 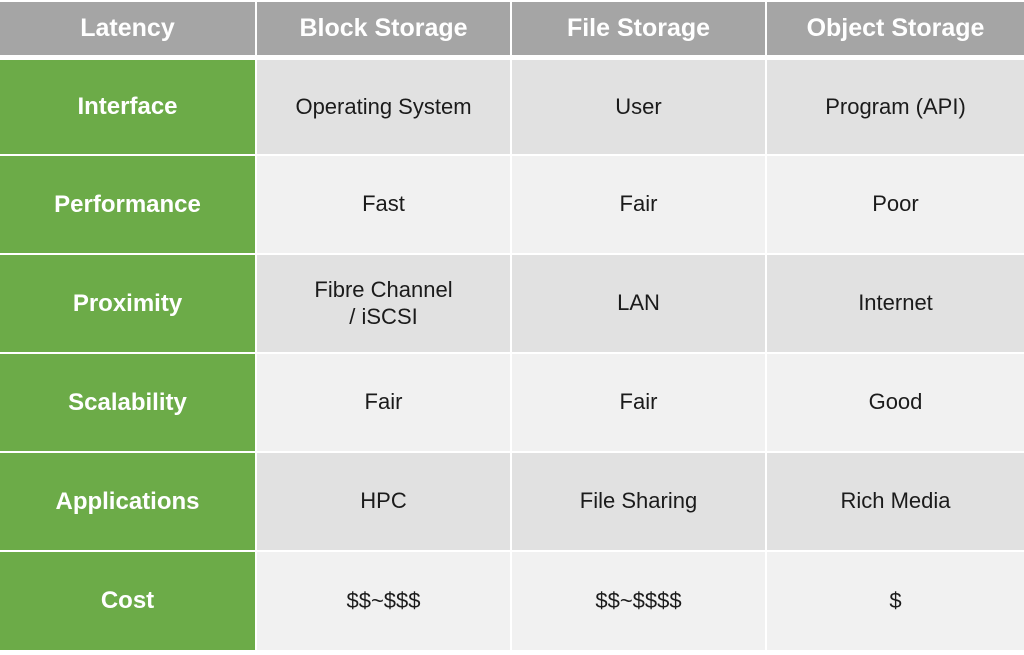 I want to click on table-cell: Poor, so click(x=895, y=204).